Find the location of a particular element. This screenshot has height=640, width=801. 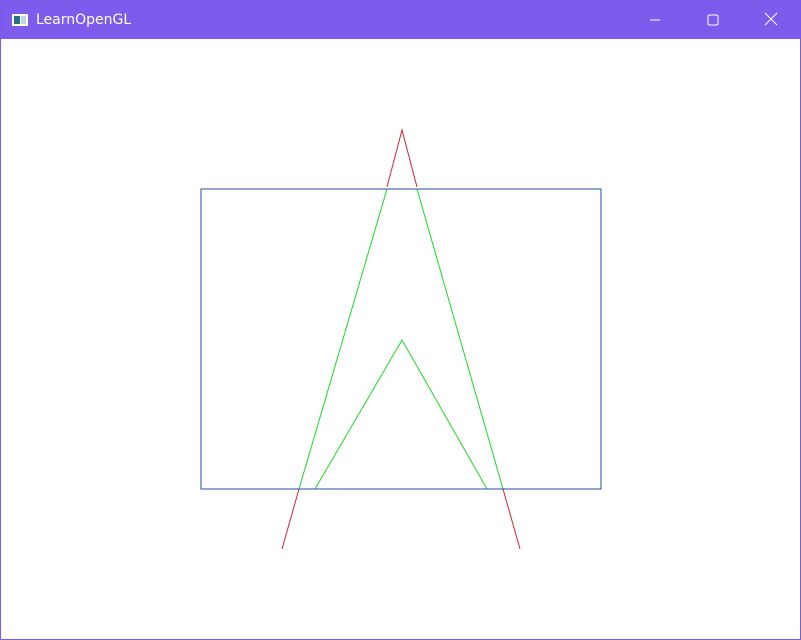

red-triangle-left-bottom is located at coordinates (290, 519).